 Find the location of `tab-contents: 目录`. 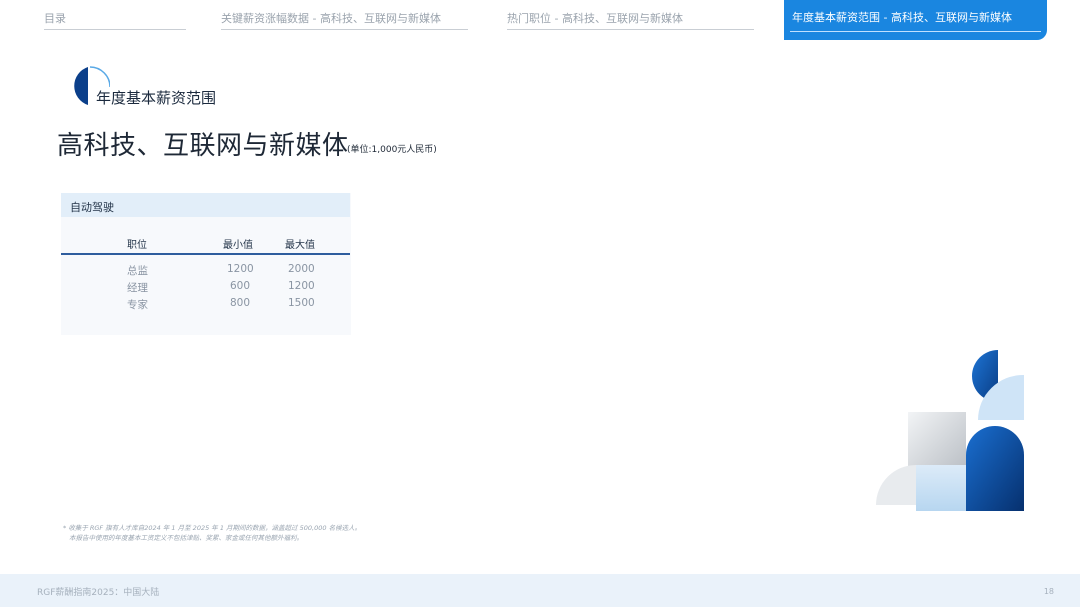

tab-contents: 目录 is located at coordinates (115, 15).